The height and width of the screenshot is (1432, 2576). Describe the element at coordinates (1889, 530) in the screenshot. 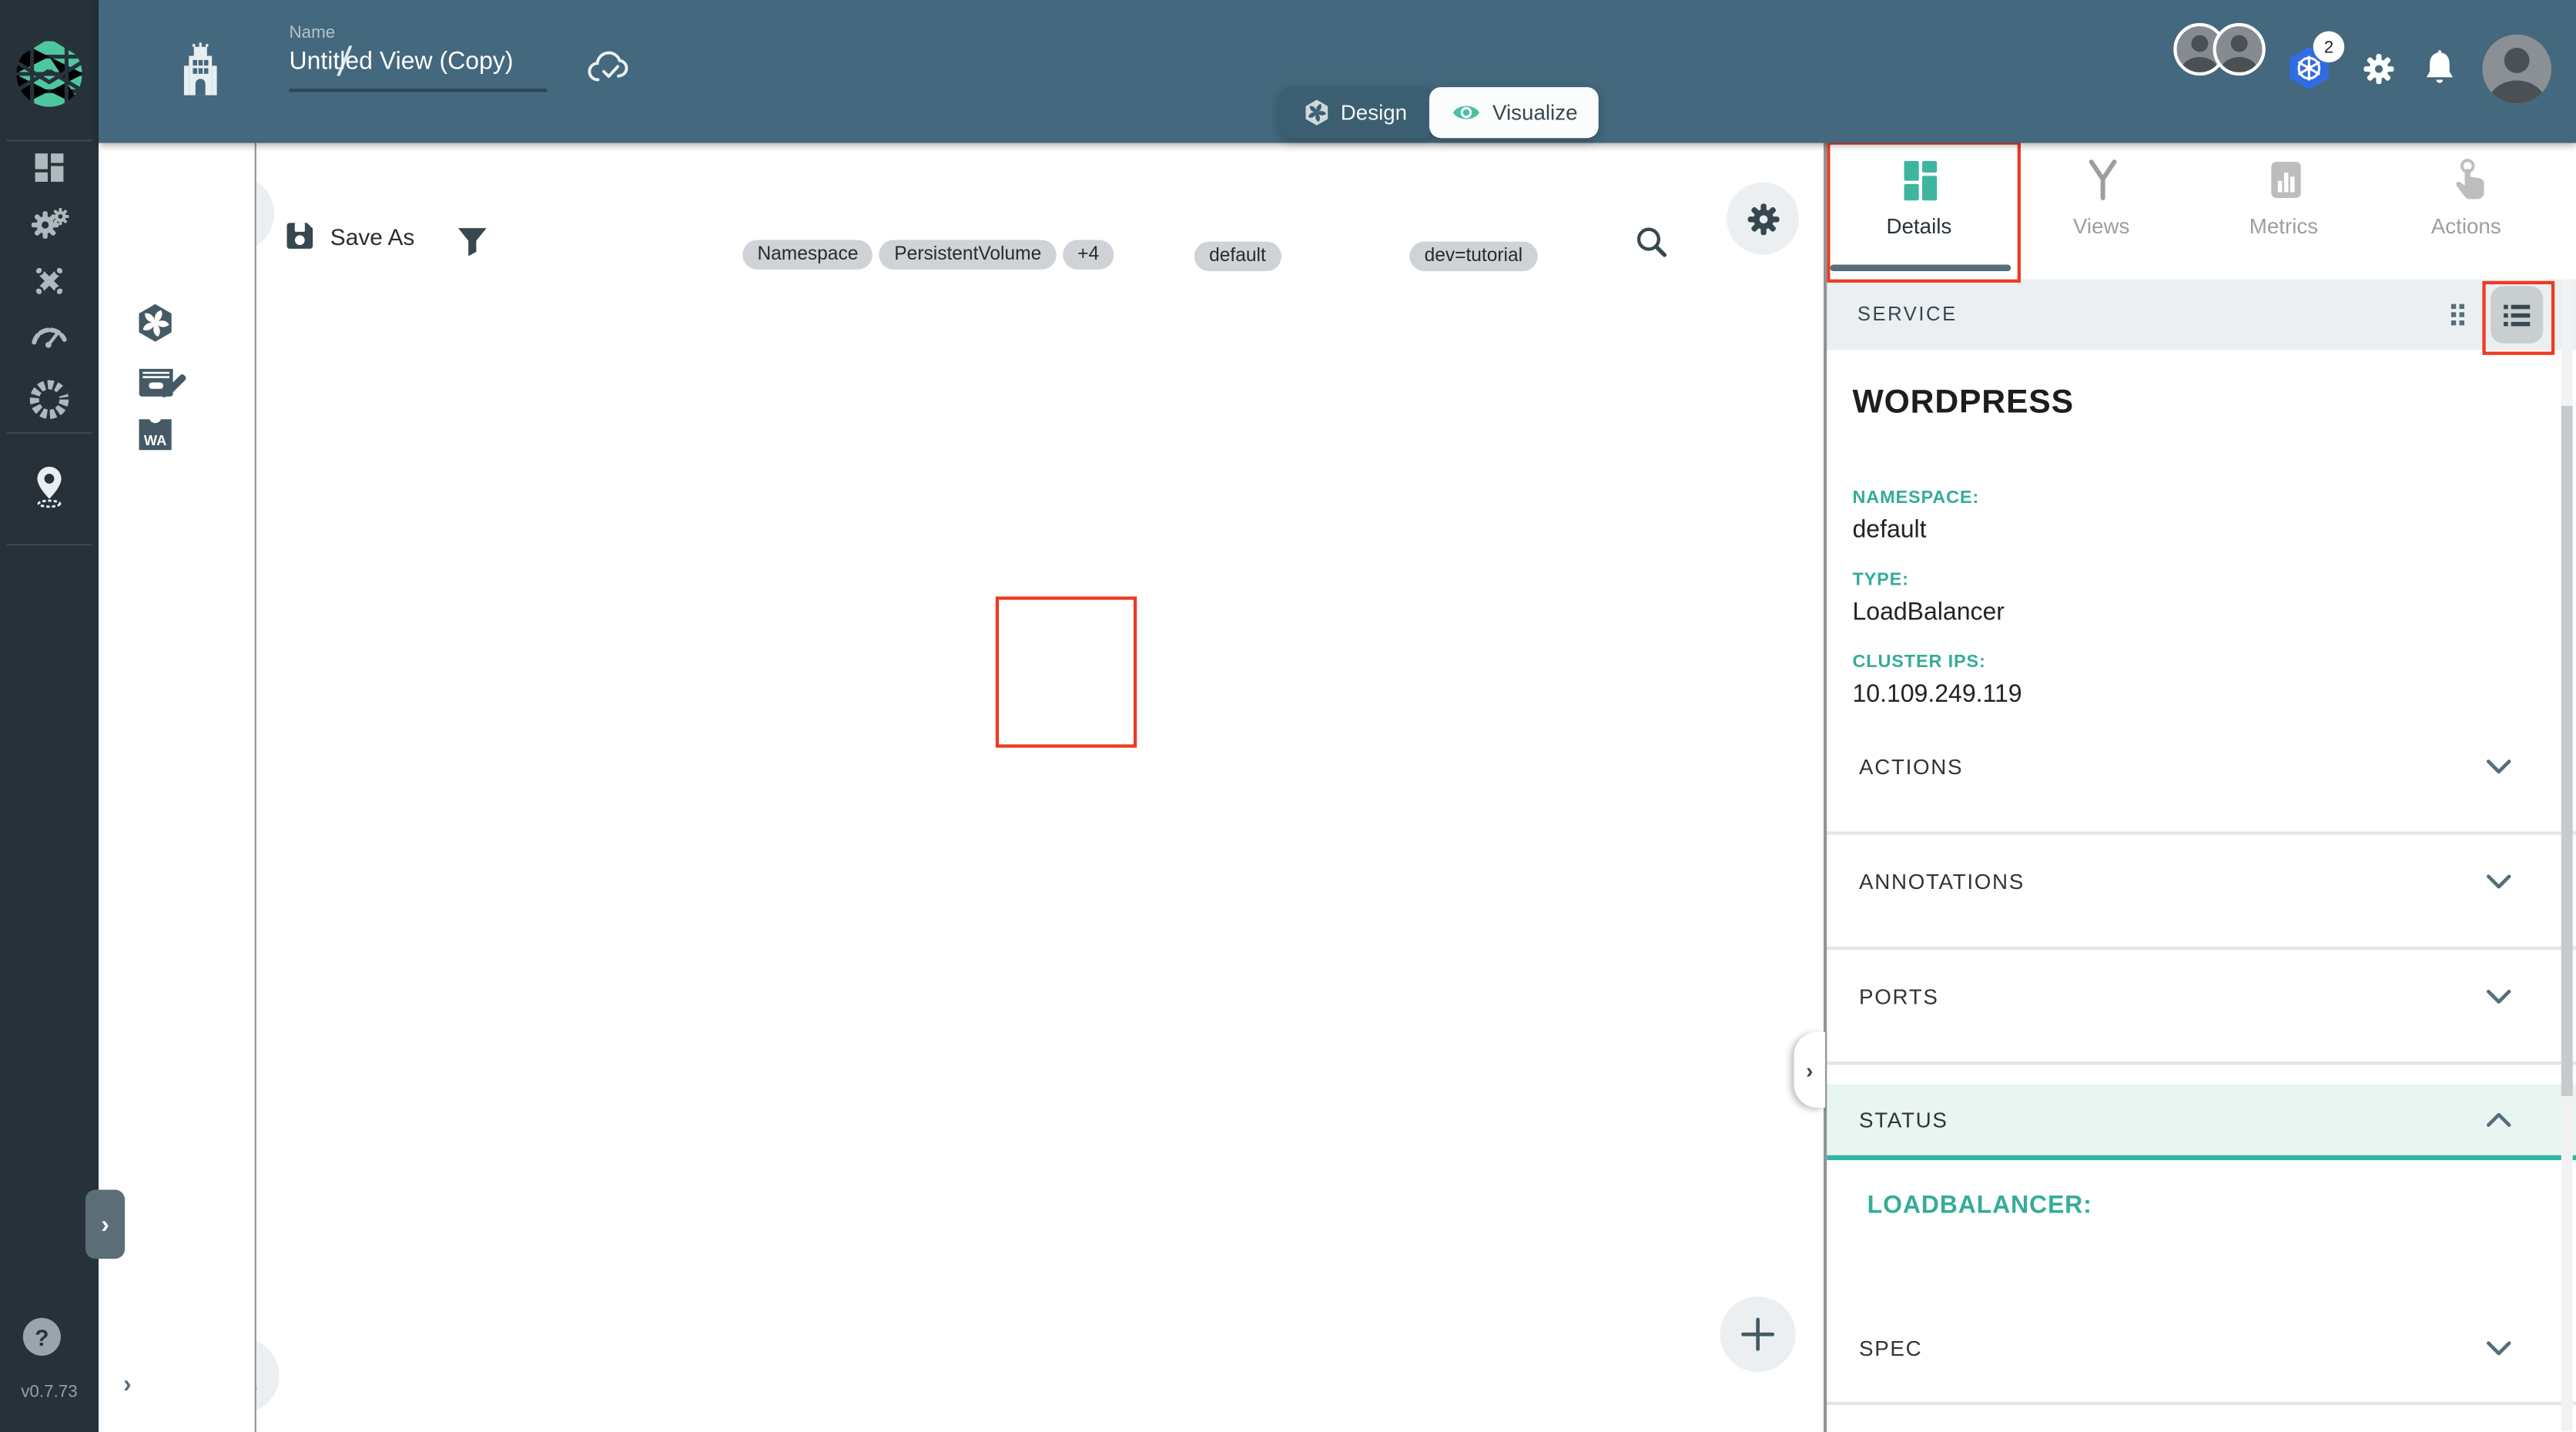

I see `namespace-field-value: default` at that location.